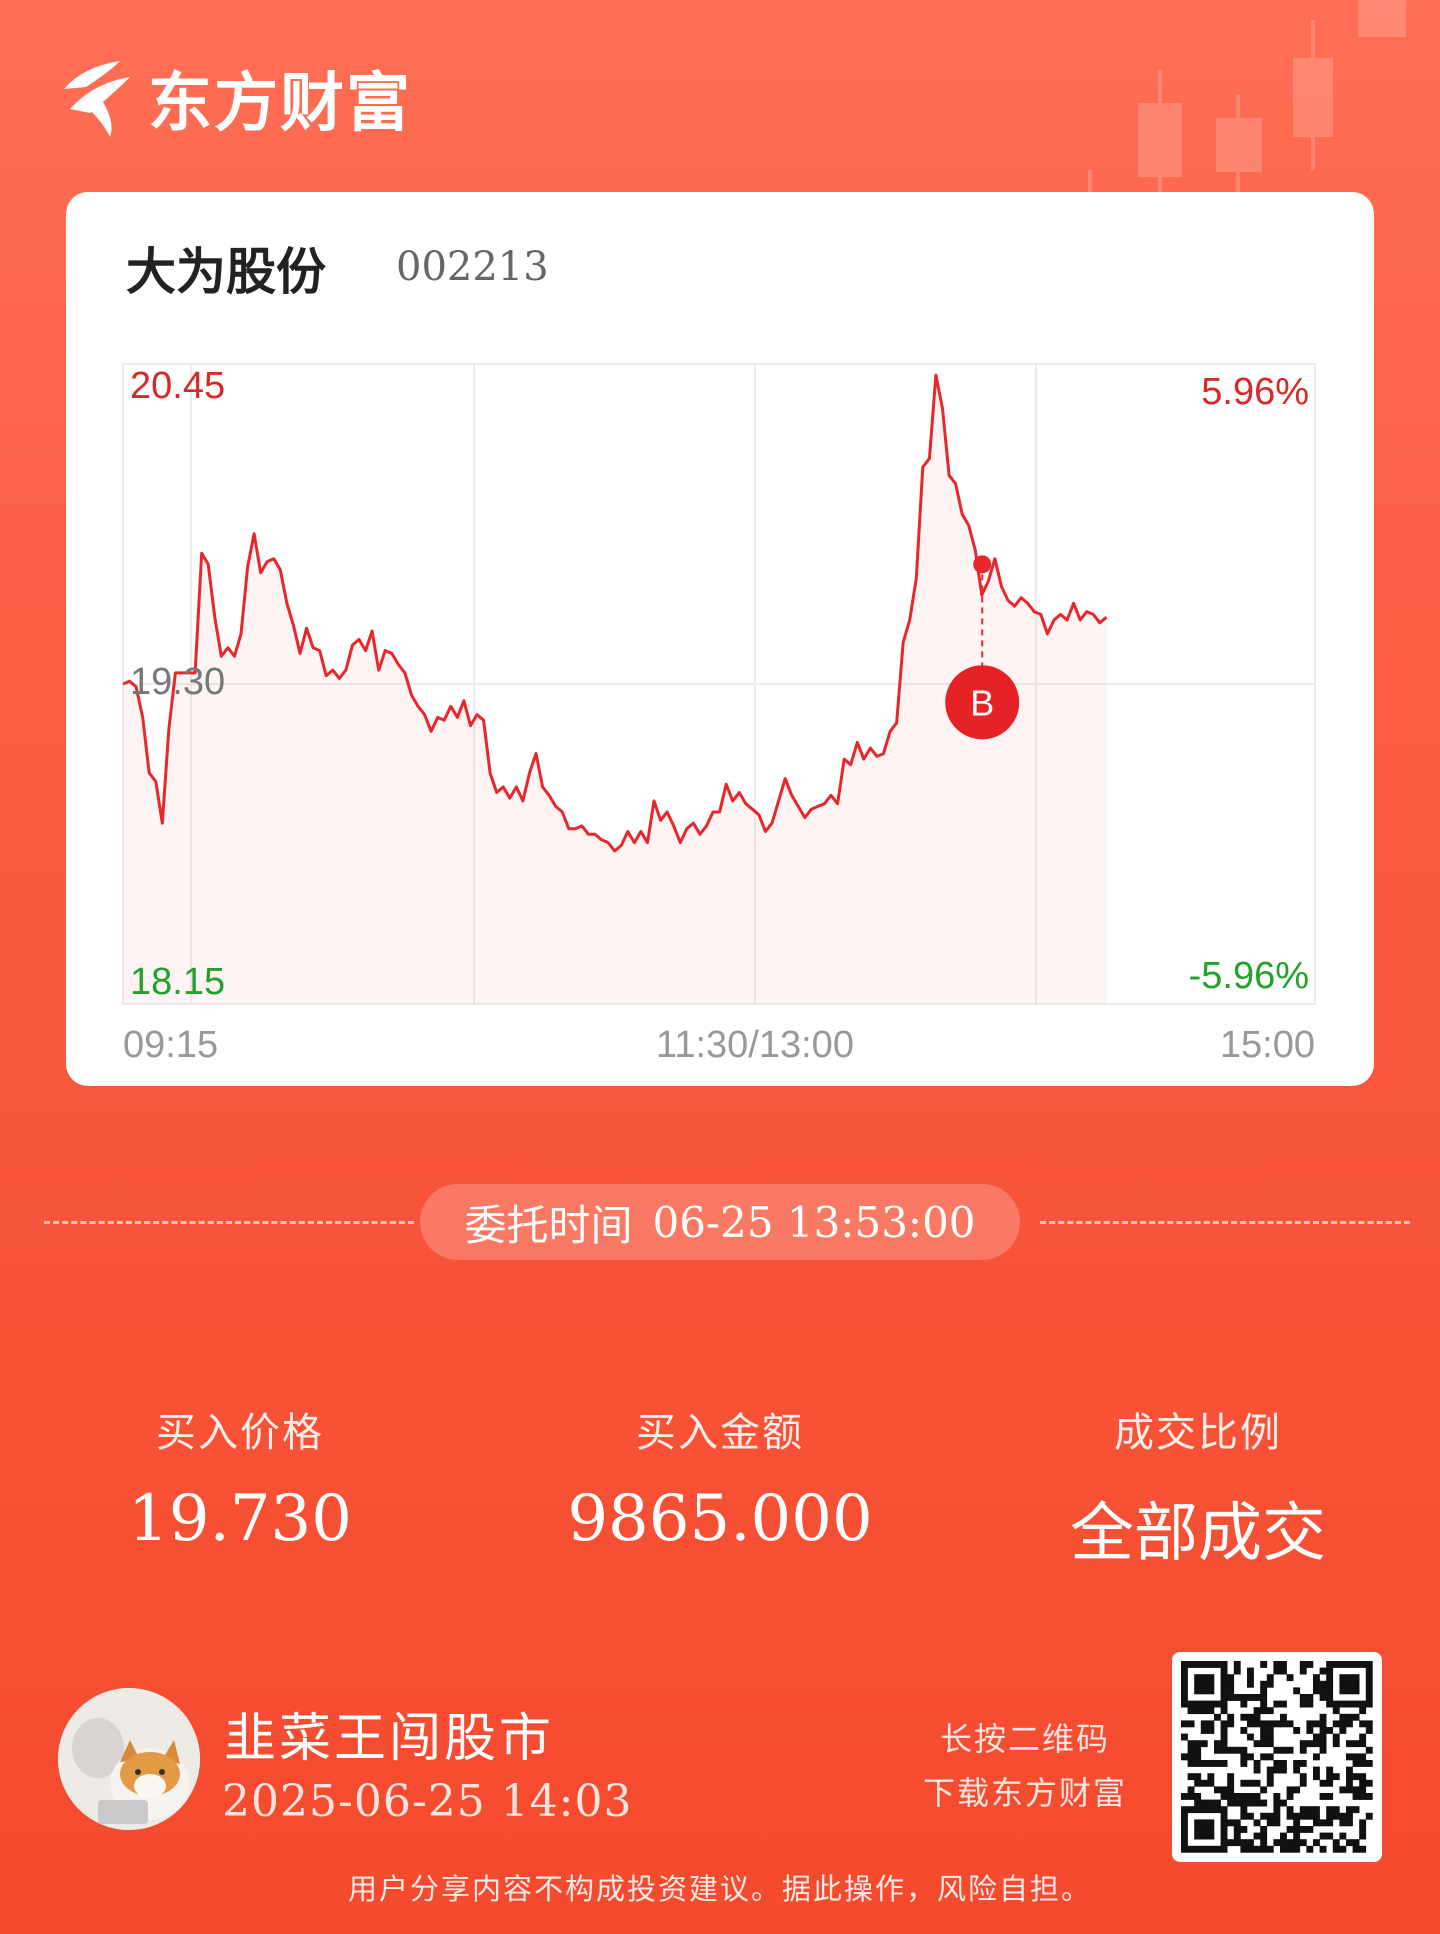 Image resolution: width=1440 pixels, height=1934 pixels. What do you see at coordinates (720, 1478) in the screenshot?
I see `stat-buy-amount: 买入金额 9865.000` at bounding box center [720, 1478].